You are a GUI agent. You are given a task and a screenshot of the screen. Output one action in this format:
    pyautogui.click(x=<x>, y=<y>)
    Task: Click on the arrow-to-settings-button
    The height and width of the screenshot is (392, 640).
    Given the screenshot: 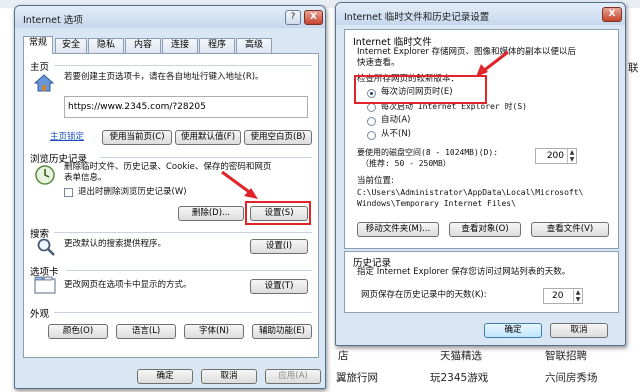 What is the action you would take?
    pyautogui.click(x=239, y=184)
    